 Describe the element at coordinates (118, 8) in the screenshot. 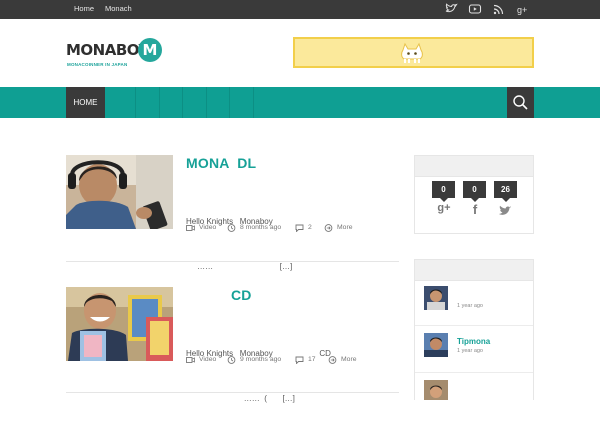

I see `top-nav-monach: Monach` at that location.